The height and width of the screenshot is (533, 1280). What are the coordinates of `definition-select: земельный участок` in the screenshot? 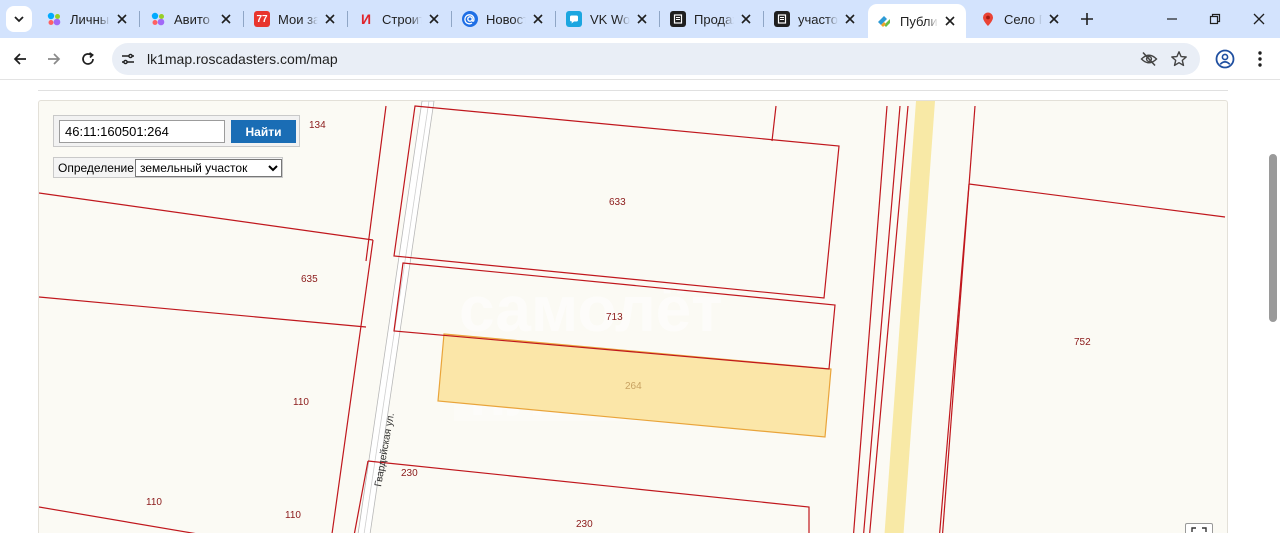 It's located at (208, 168).